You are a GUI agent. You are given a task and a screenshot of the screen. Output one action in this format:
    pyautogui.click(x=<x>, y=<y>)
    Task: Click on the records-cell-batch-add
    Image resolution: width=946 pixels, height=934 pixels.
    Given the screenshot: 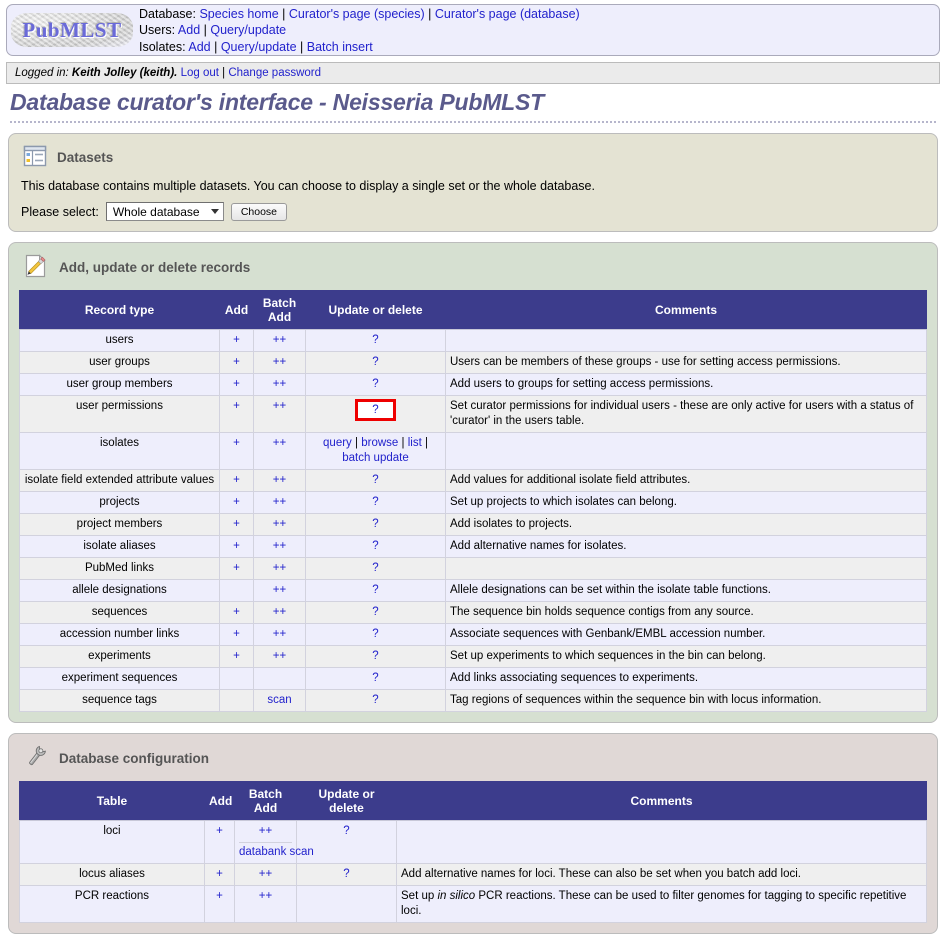 What is the action you would take?
    pyautogui.click(x=279, y=678)
    